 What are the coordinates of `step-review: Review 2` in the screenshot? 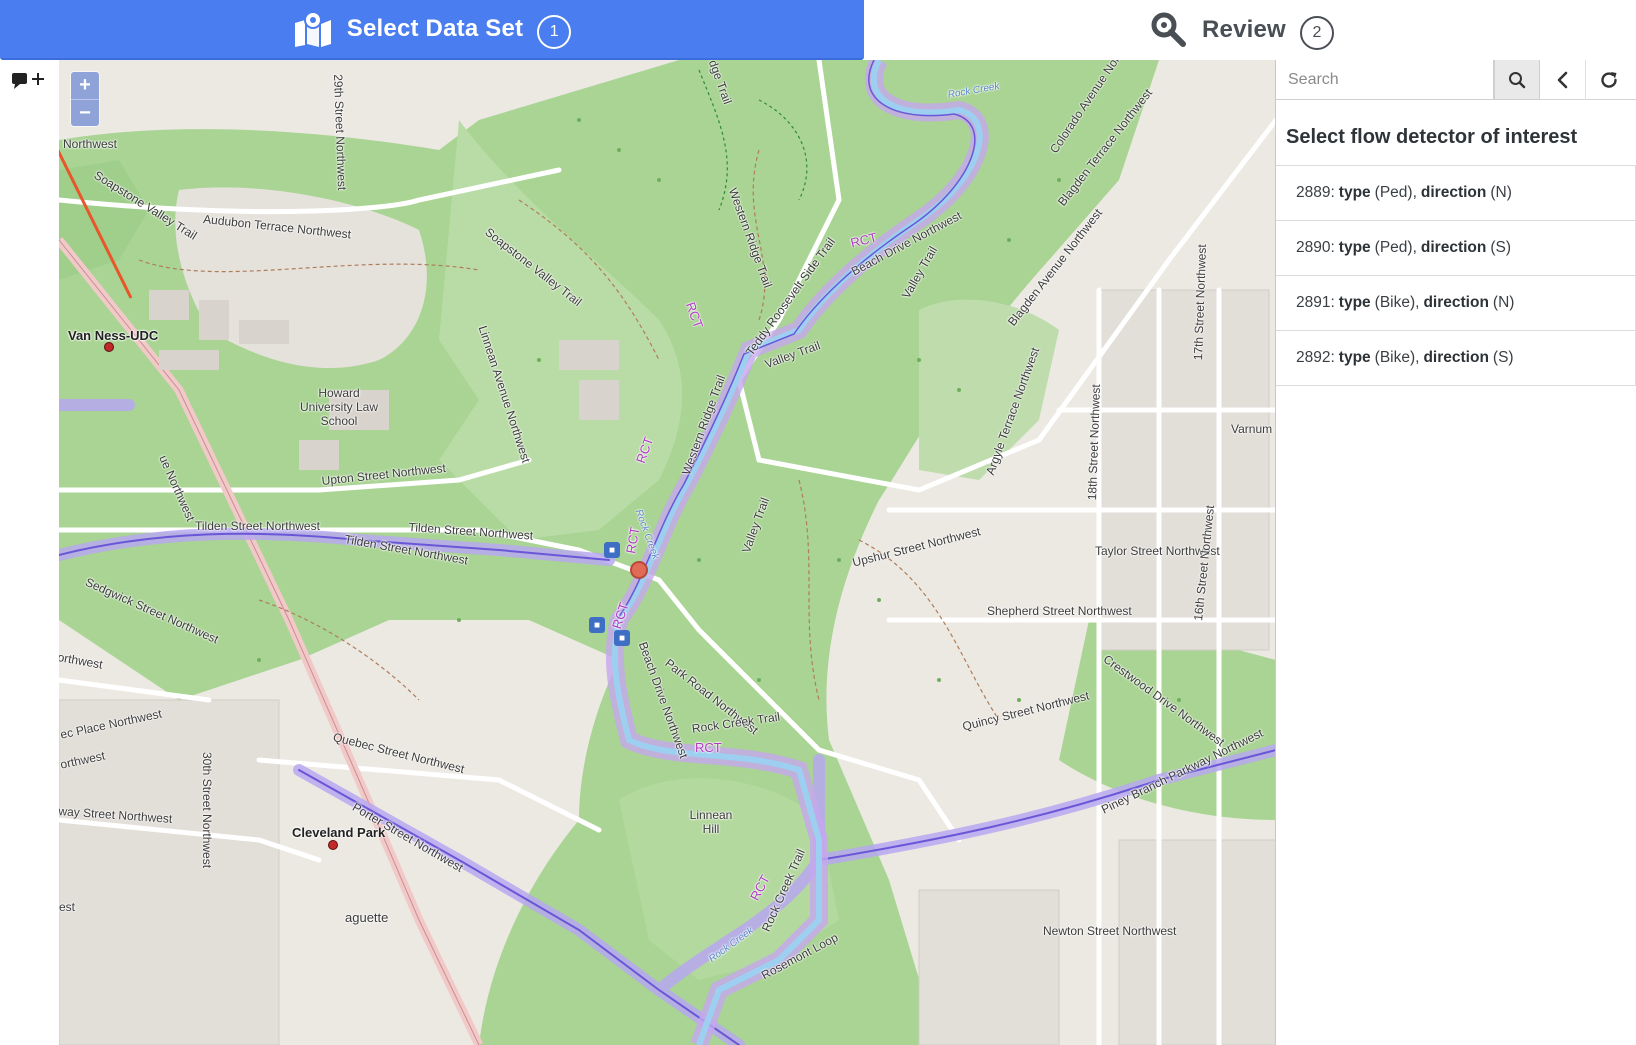 It's located at (1242, 30).